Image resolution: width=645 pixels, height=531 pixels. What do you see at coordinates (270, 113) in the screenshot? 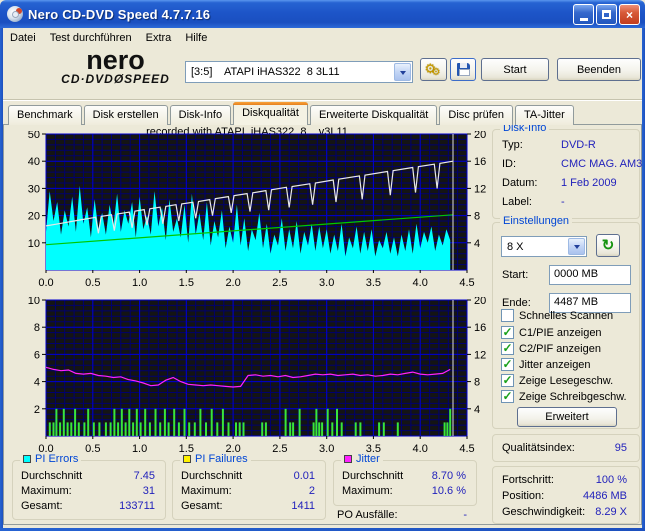
I see `tab-diskqualitaet: Diskqualität` at bounding box center [270, 113].